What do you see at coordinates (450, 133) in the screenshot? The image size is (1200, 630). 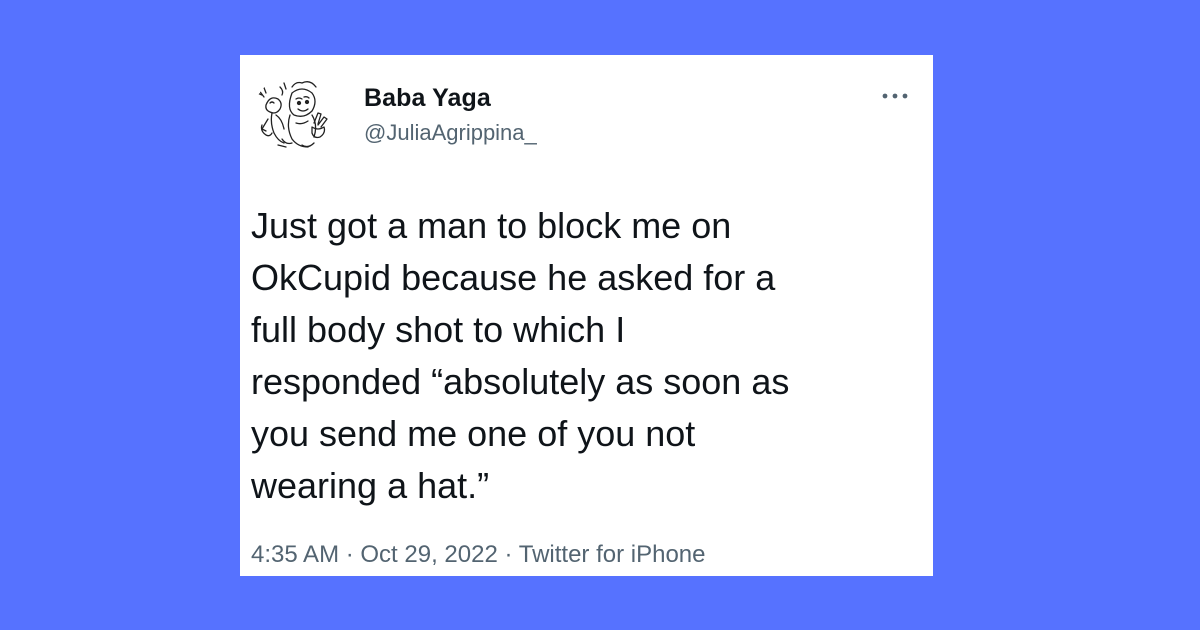 I see `author-handle: @JuliaAgrippina_` at bounding box center [450, 133].